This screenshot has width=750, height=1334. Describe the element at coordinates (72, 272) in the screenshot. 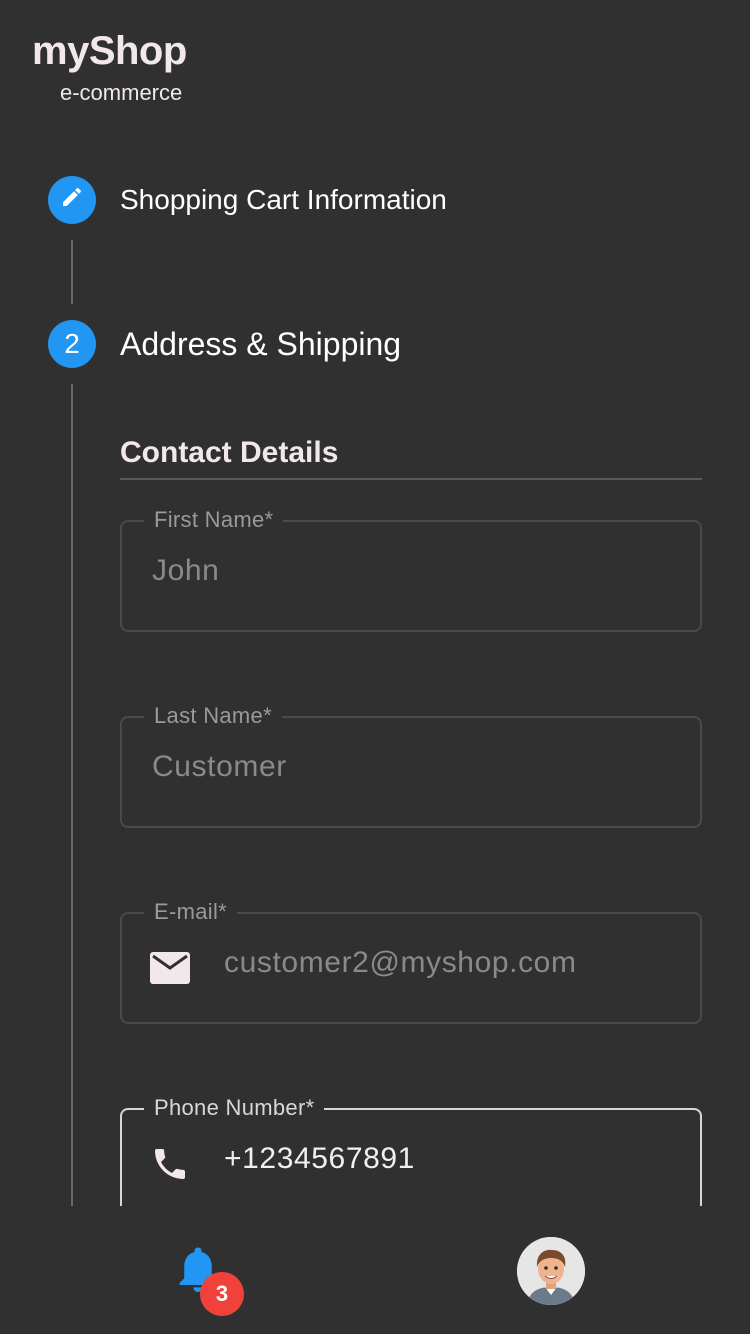

I see `step-connector` at that location.